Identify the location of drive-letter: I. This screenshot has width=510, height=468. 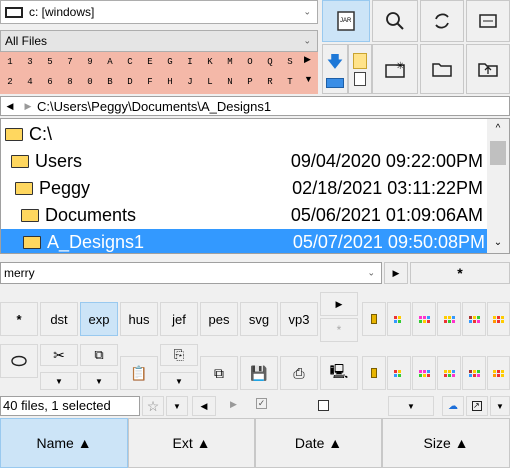
(190, 62).